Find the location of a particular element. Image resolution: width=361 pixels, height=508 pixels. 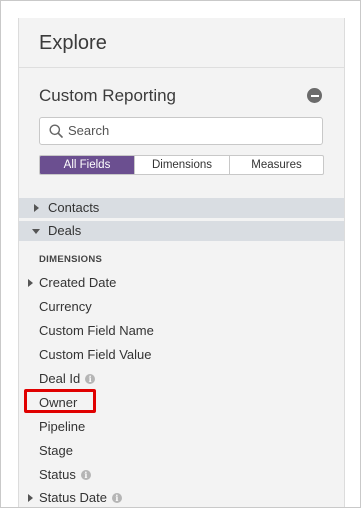

collapse-minus-icon is located at coordinates (314, 95).